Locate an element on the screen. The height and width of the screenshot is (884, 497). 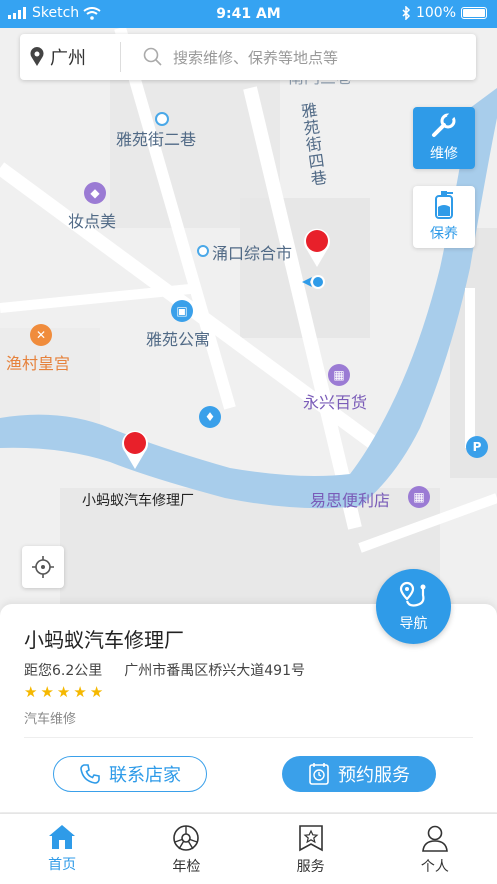
book-service-button: 预约服务 is located at coordinates (359, 774).